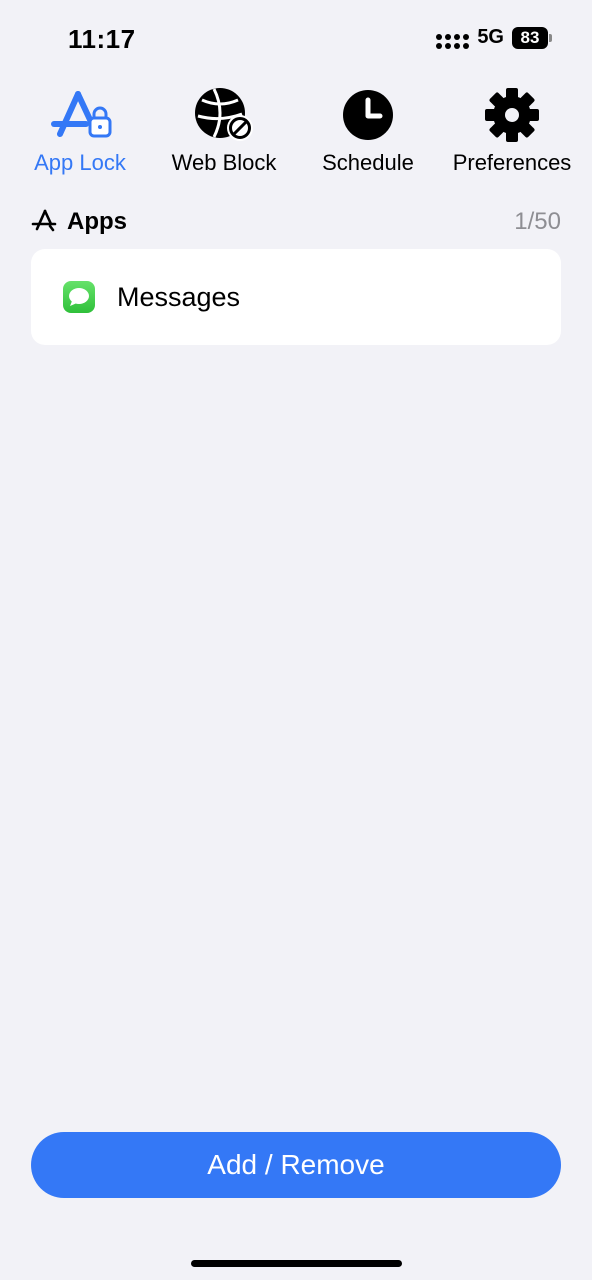  Describe the element at coordinates (296, 1263) in the screenshot. I see `home-indicator` at that location.